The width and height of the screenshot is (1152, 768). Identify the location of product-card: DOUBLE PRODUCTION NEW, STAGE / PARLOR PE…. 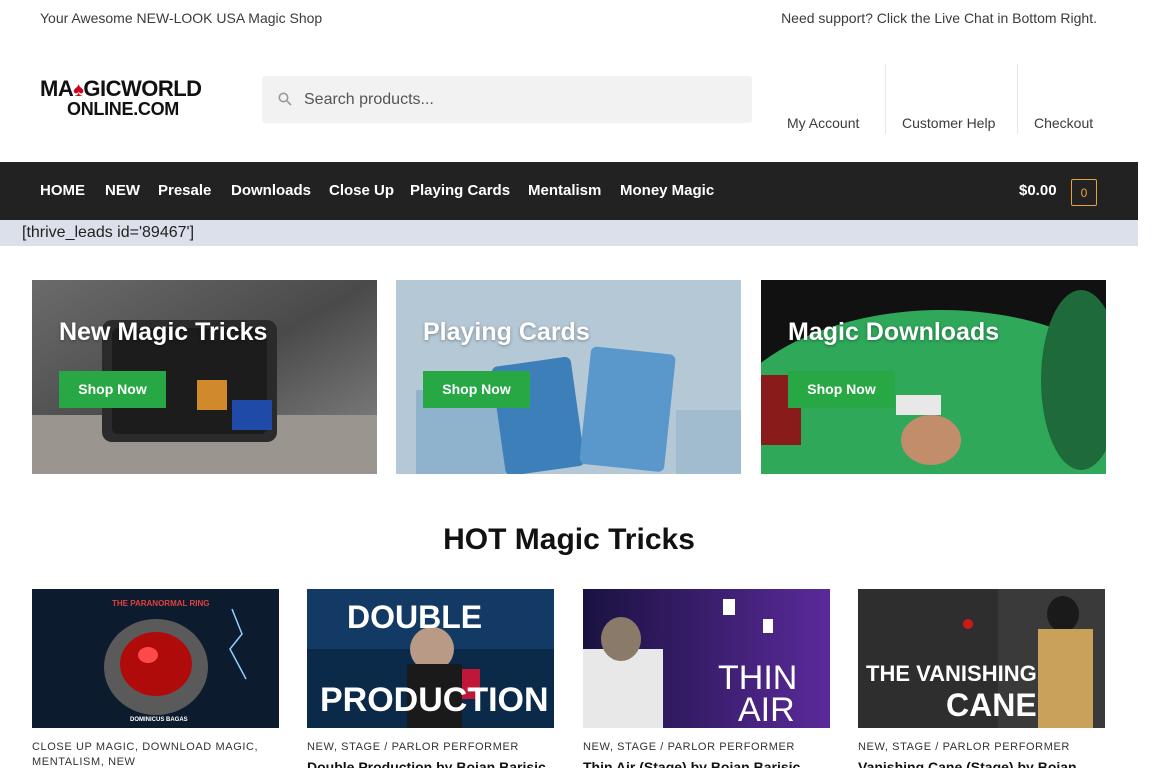
(430, 678).